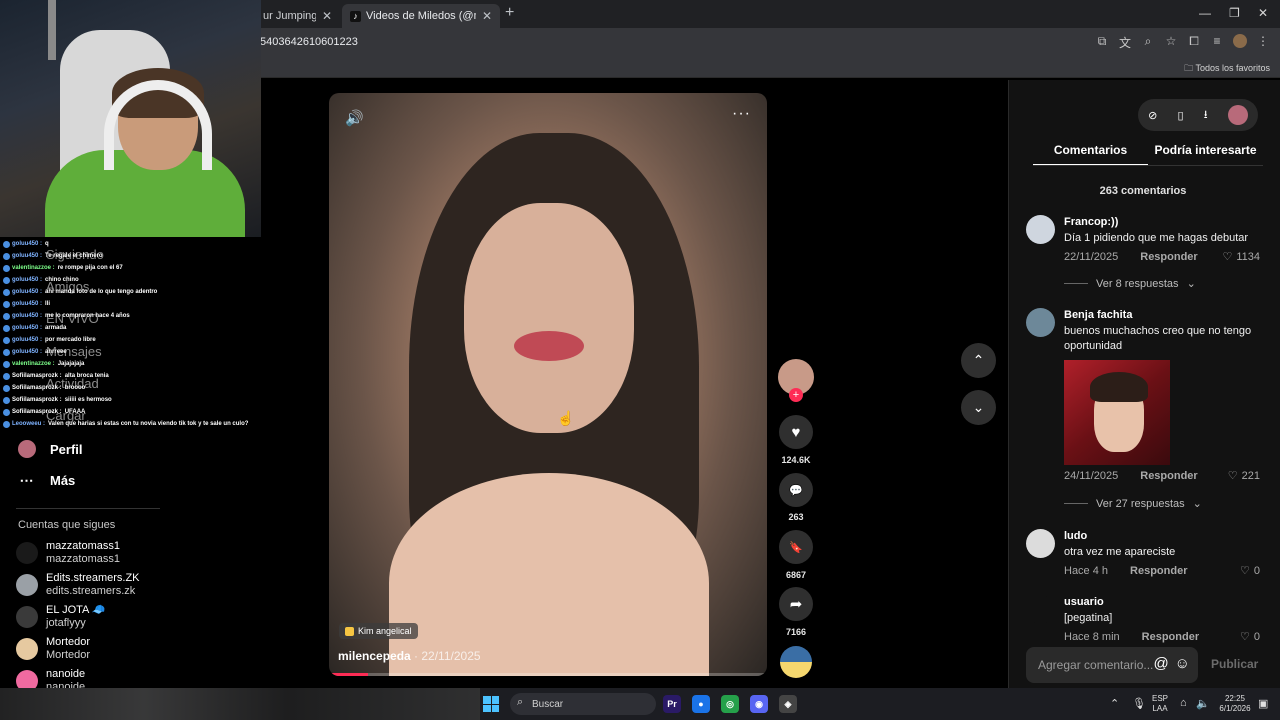 This screenshot has height=720, width=1280. What do you see at coordinates (1133, 503) in the screenshot?
I see `view-replies-button: Ver 27 respuestas ⌄` at bounding box center [1133, 503].